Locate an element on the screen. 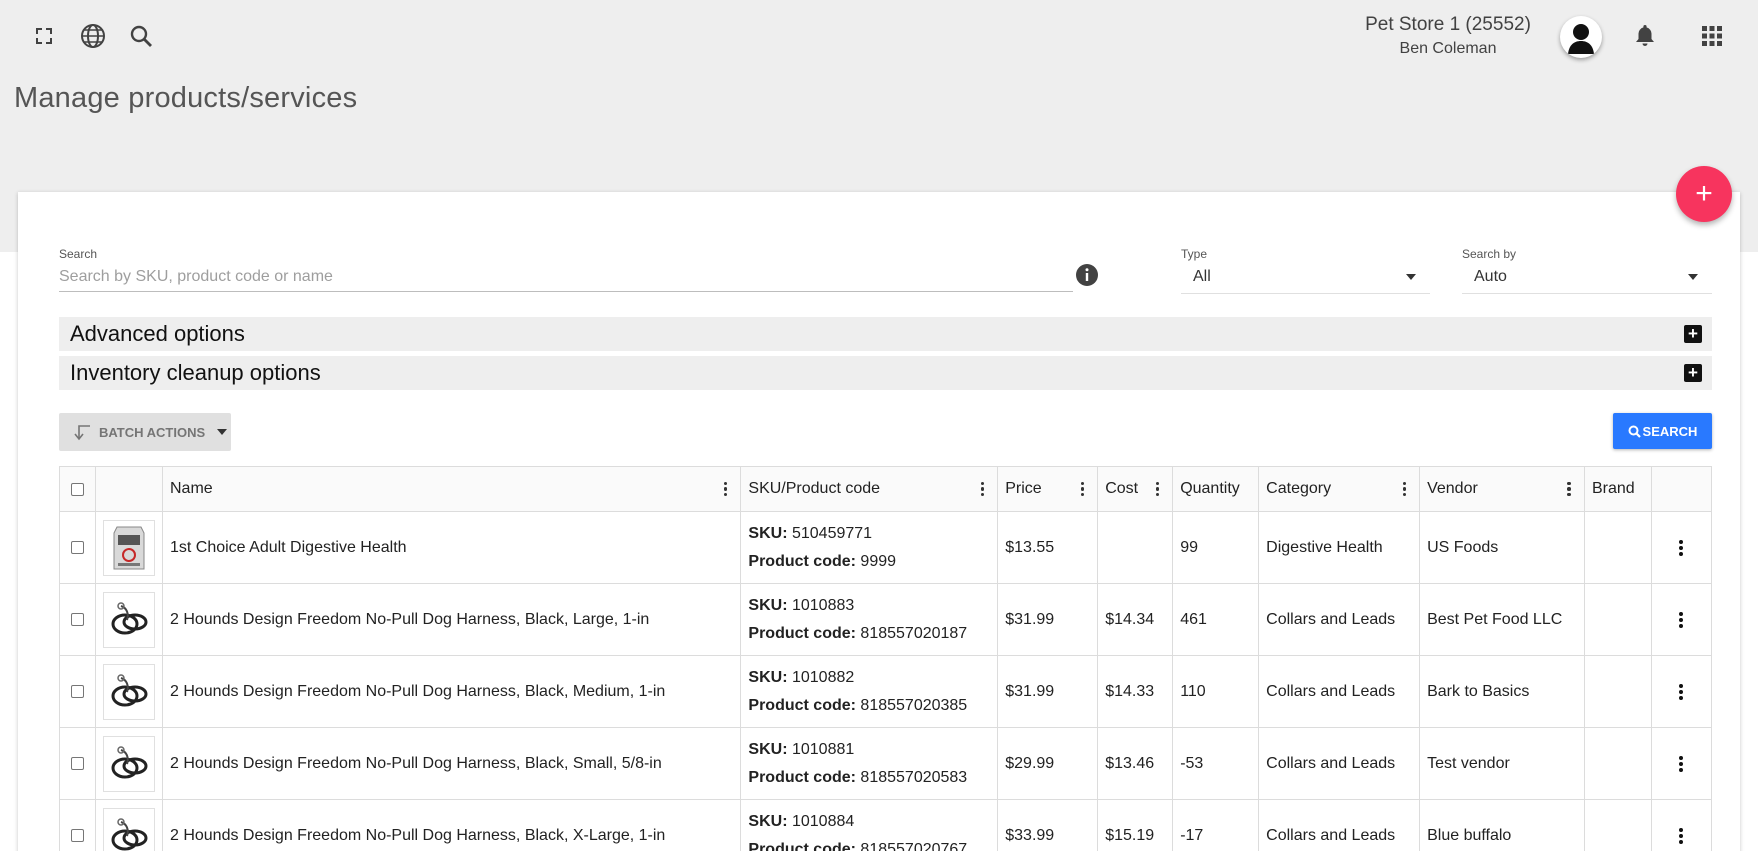  globe-icon is located at coordinates (93, 36).